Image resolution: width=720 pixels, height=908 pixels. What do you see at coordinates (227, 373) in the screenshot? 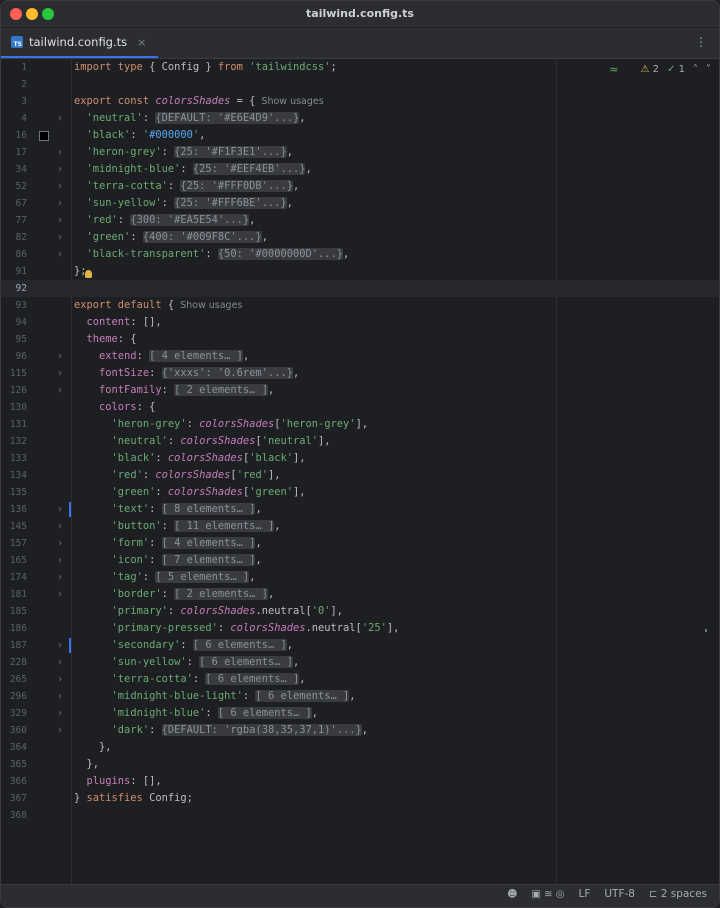
I see `folded-region: {'xxxs': '0.6rem'...}` at bounding box center [227, 373].